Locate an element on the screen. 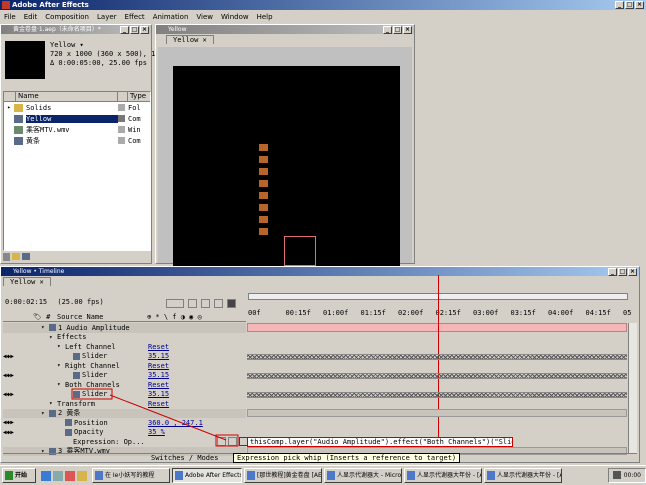 This screenshot has width=646, height=485. marker-icon is located at coordinates (231, 303).